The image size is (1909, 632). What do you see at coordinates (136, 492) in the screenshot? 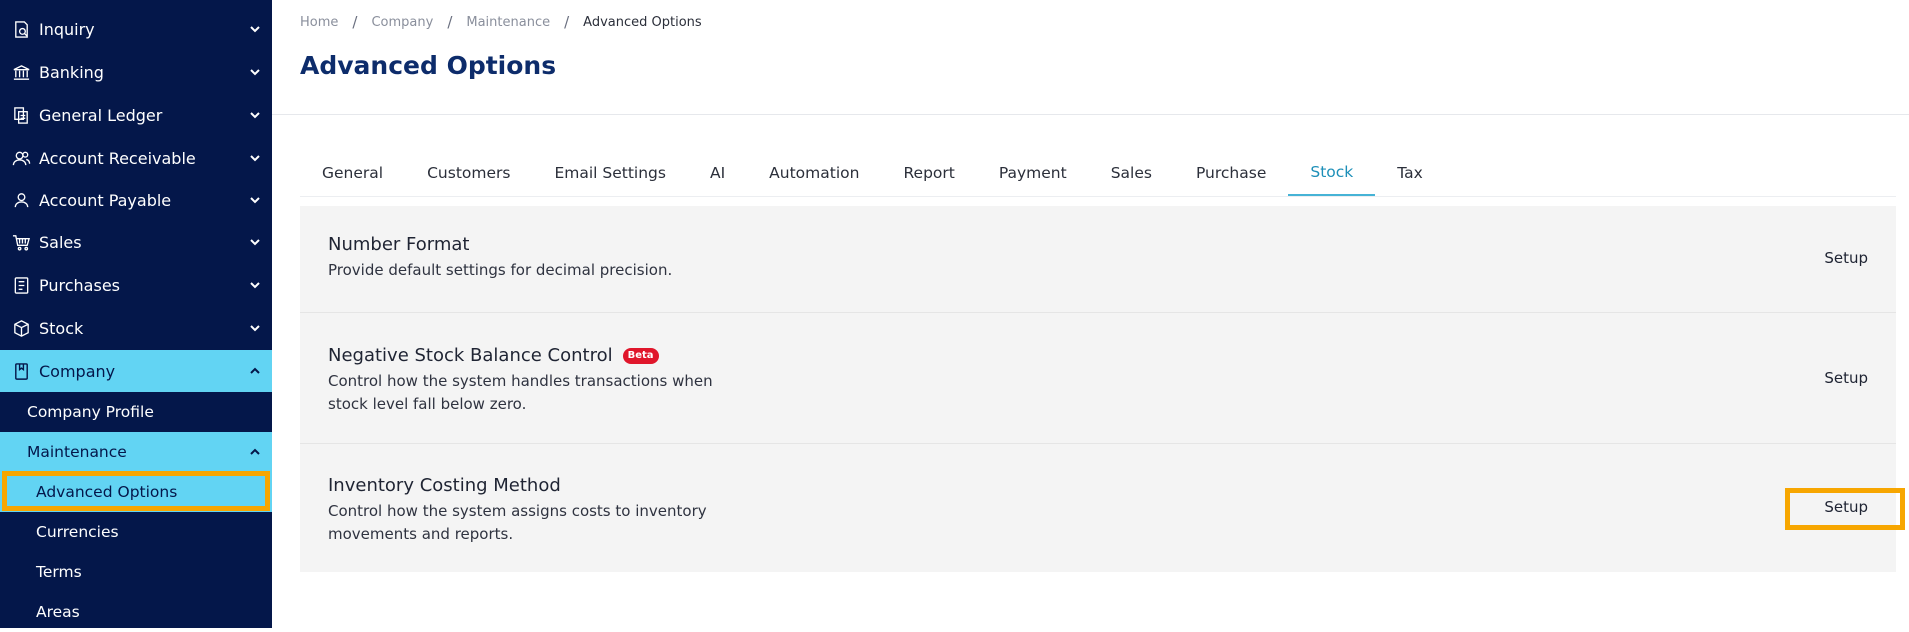
I see `sidebar-item-advanced-options: Advanced Options` at bounding box center [136, 492].